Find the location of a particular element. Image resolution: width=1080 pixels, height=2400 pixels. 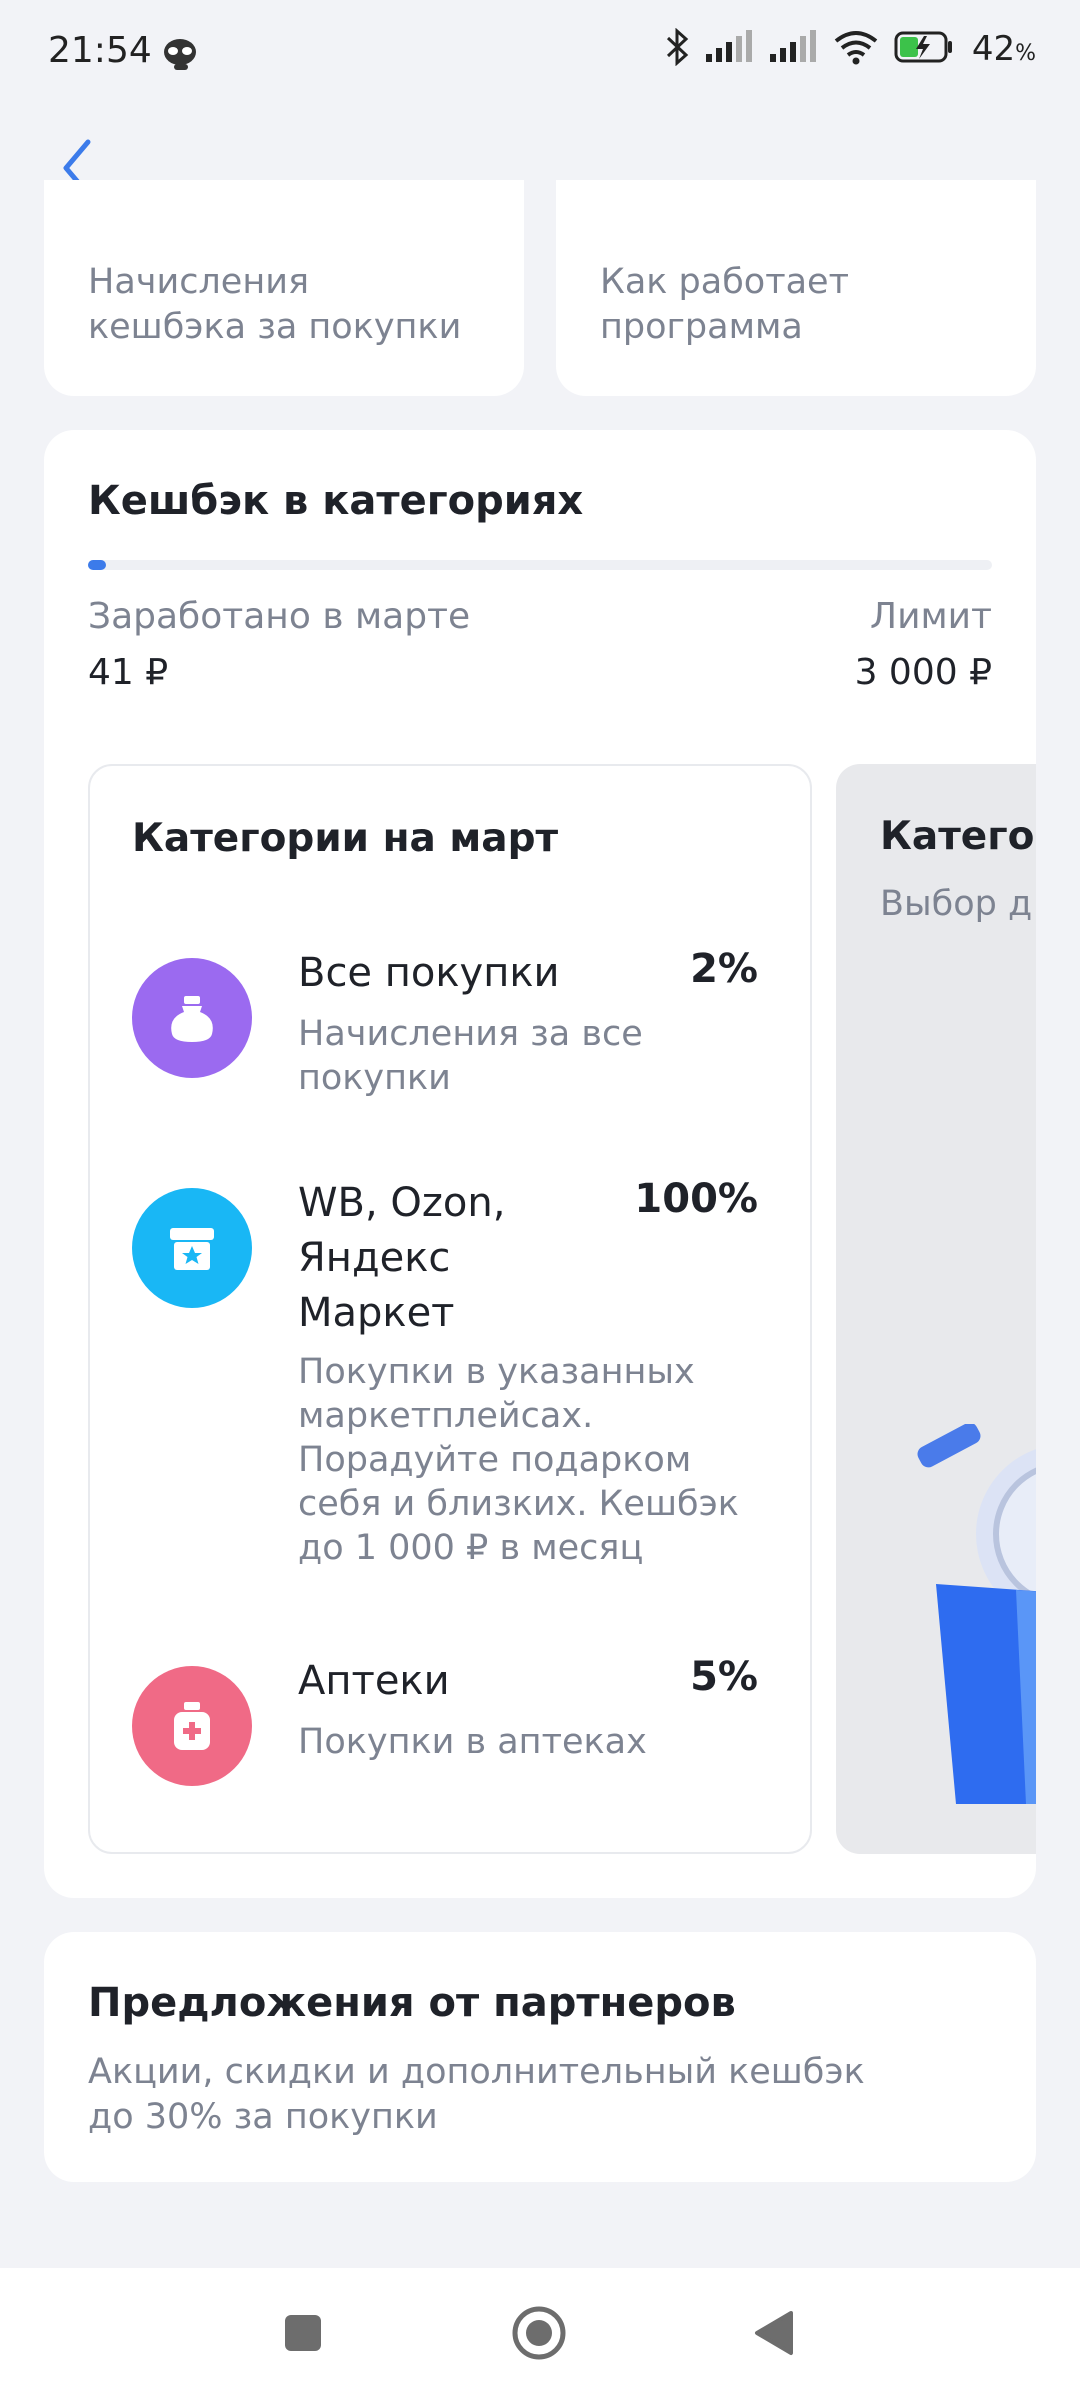

earned-label: Заработано в марте is located at coordinates (279, 616).